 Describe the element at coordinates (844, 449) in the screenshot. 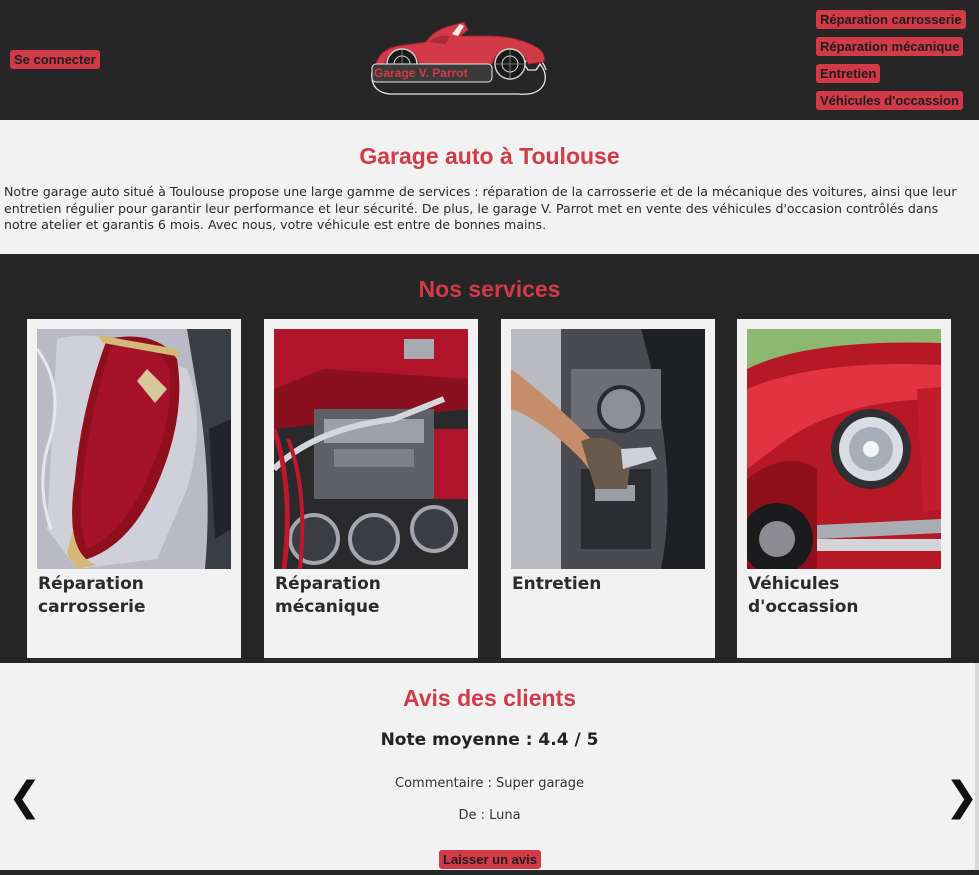

I see `red-car-photo` at that location.